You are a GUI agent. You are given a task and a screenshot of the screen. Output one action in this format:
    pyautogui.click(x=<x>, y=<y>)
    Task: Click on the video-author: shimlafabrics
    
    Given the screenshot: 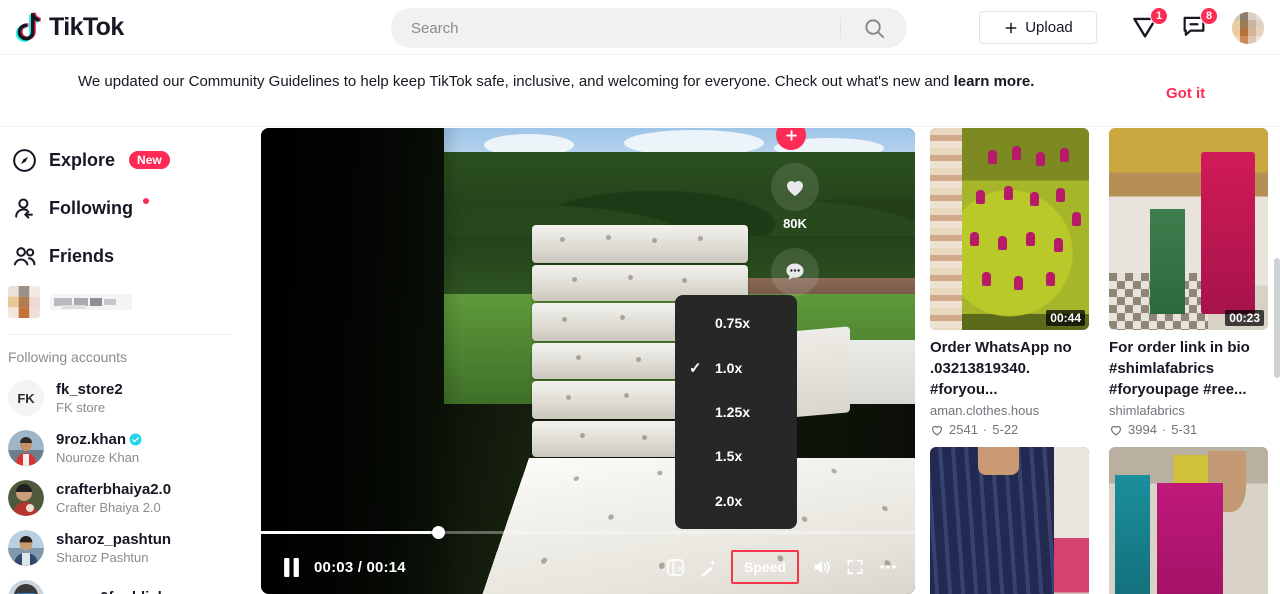 What is the action you would take?
    pyautogui.click(x=1188, y=410)
    